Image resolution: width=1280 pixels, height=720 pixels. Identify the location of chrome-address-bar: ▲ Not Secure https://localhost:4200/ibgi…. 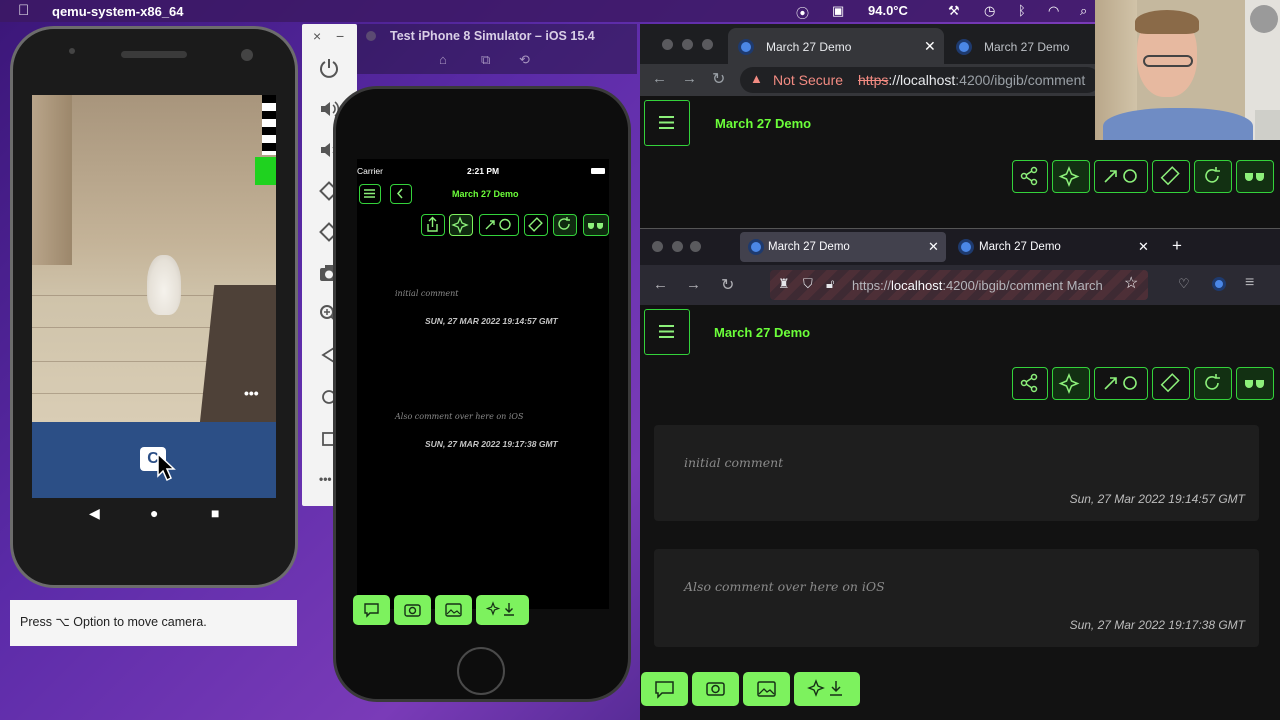
(920, 80).